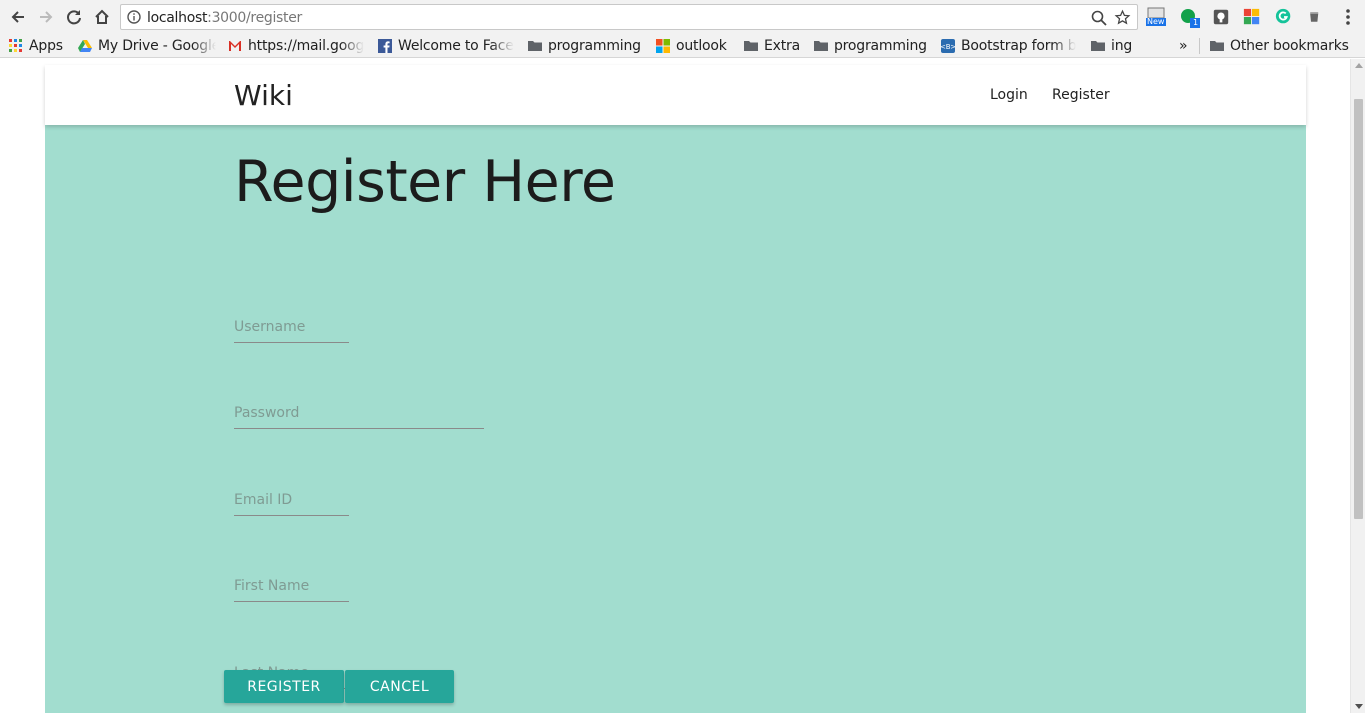 This screenshot has width=1365, height=713. What do you see at coordinates (1019, 46) in the screenshot?
I see `bookmark-label: Bootstrap form b` at bounding box center [1019, 46].